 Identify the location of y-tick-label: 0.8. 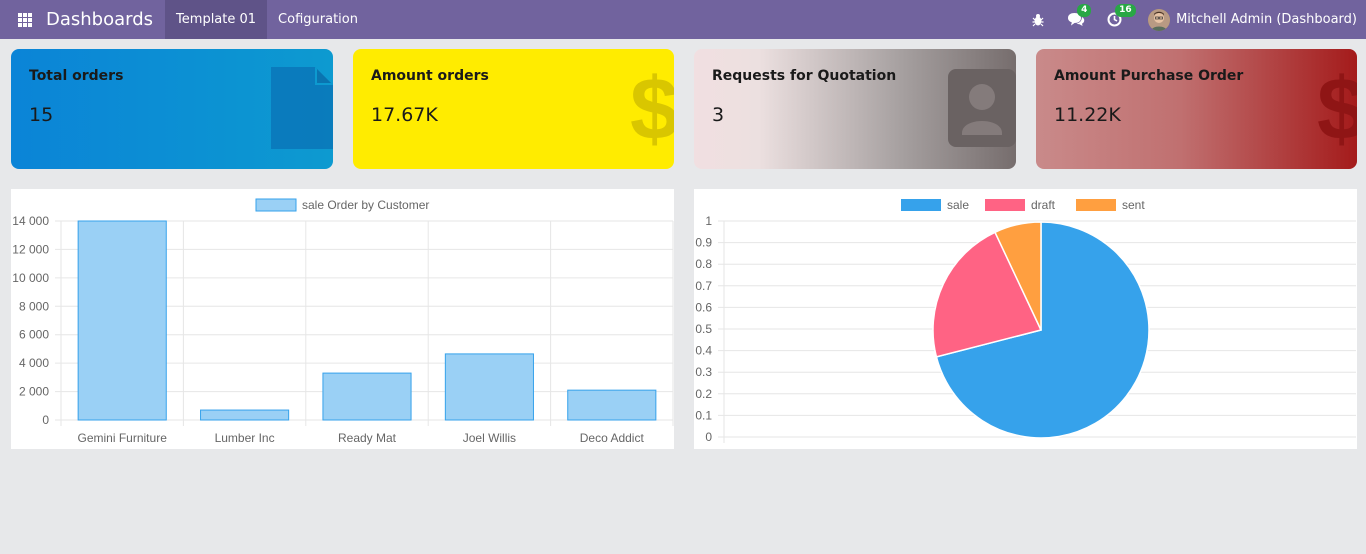
(703, 264).